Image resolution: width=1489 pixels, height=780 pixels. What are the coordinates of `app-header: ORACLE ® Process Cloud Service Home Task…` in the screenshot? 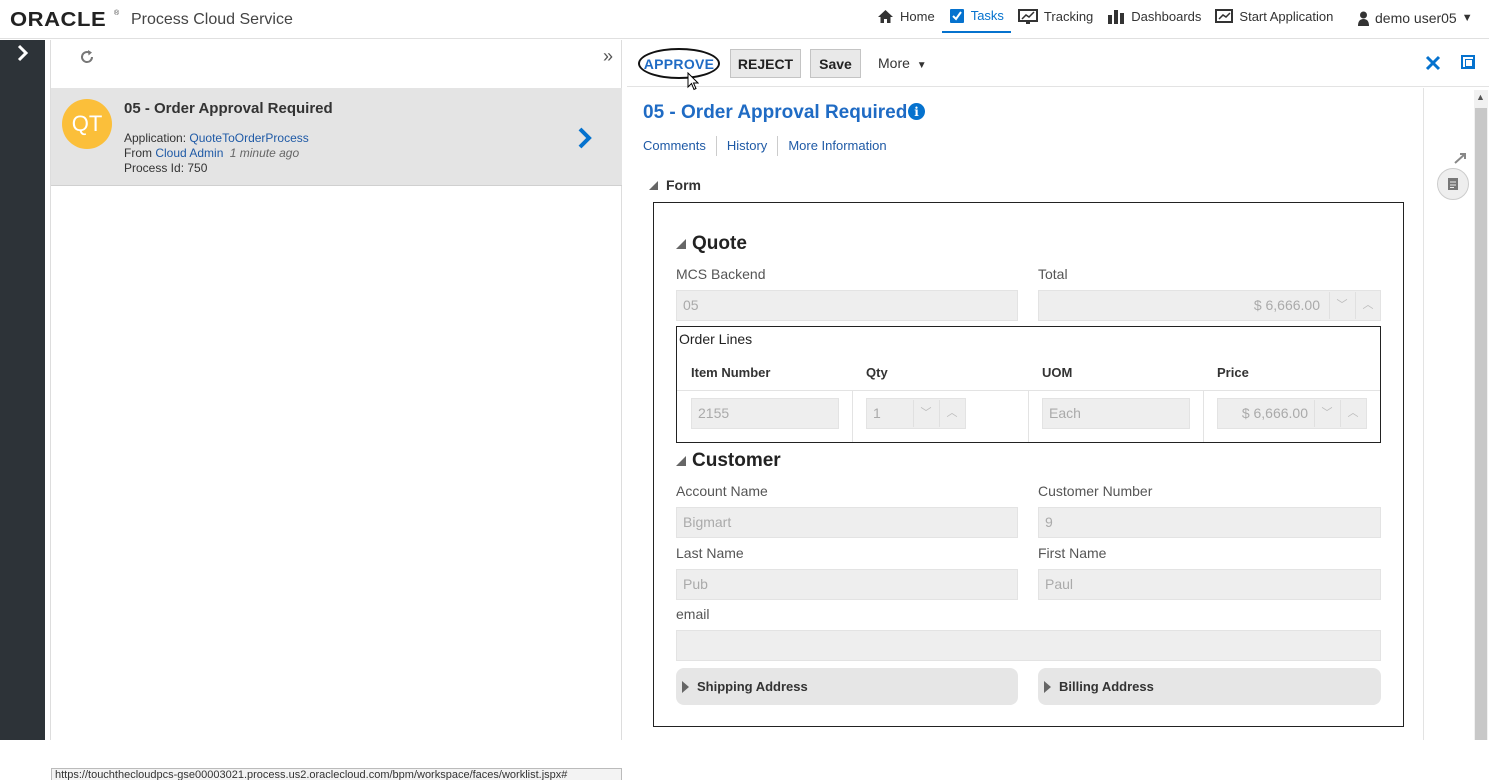 It's located at (744, 19).